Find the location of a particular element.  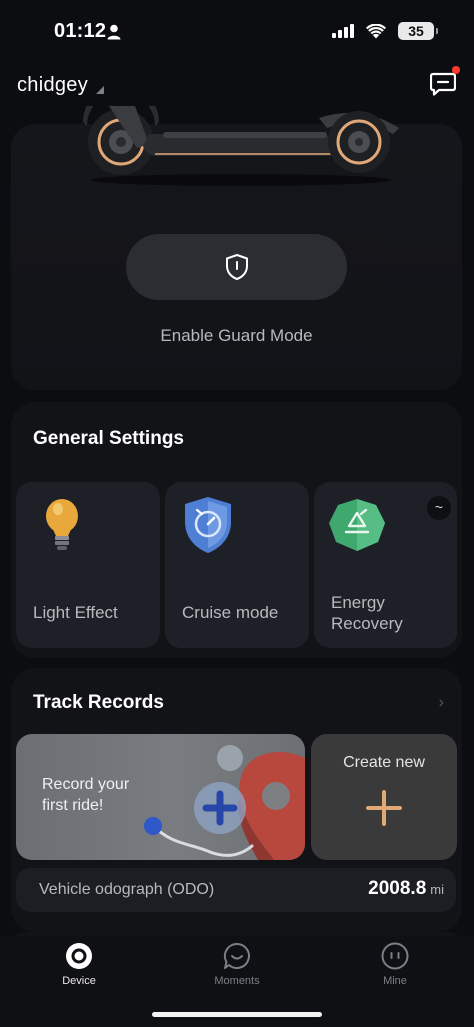

message-icon is located at coordinates (443, 84).